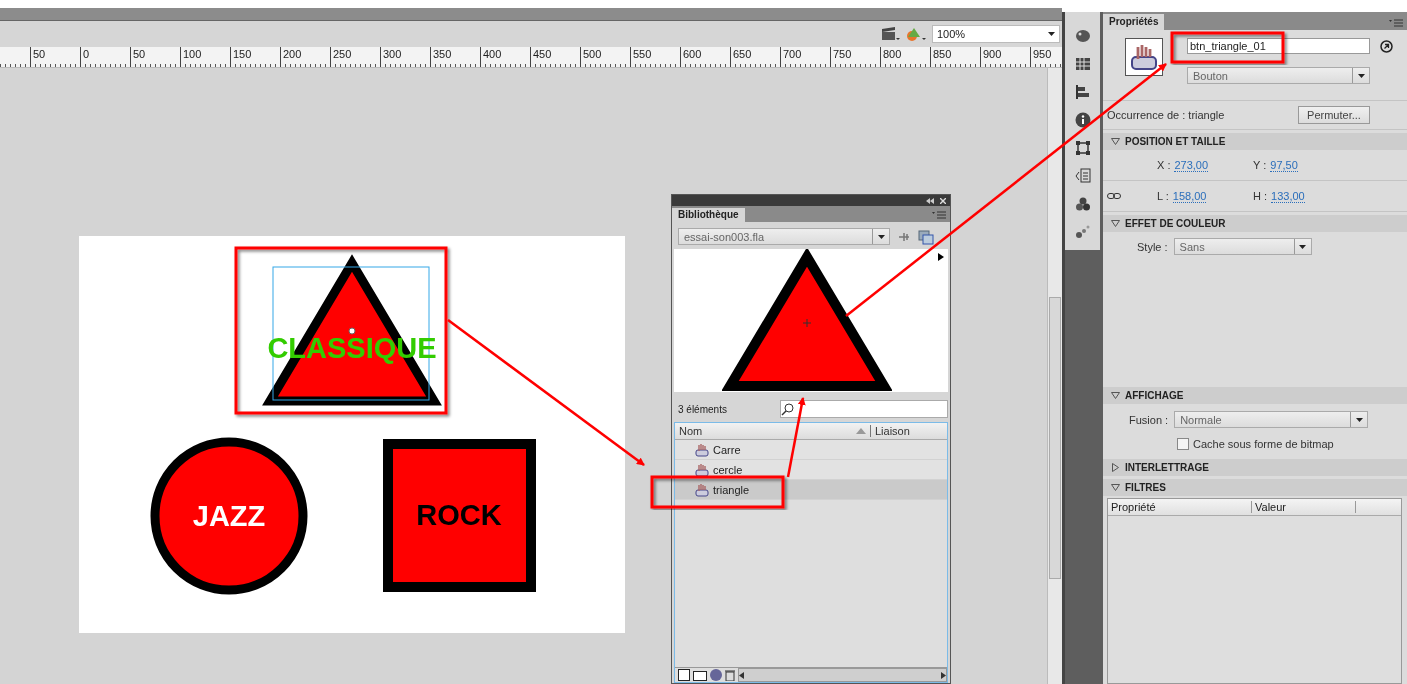 Image resolution: width=1407 pixels, height=684 pixels. I want to click on info-icon, so click(1082, 120).